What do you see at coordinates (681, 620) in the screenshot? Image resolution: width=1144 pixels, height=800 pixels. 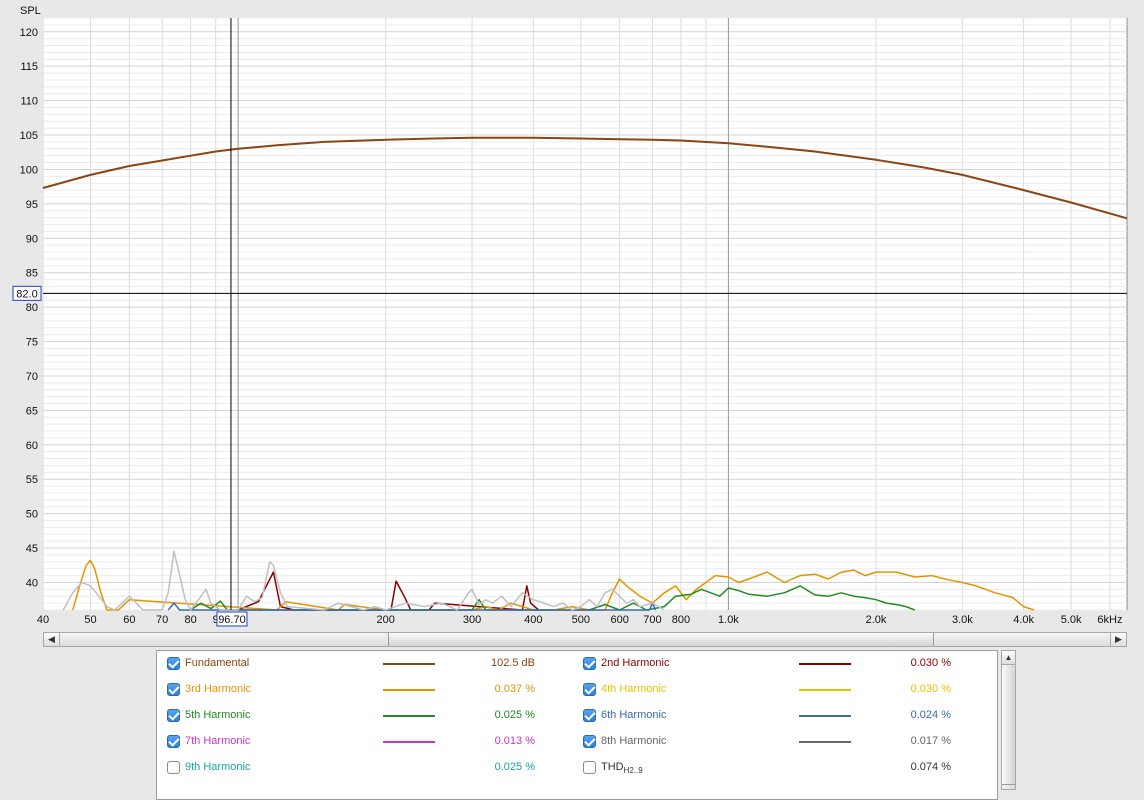 I see `x-tick-label: 800` at bounding box center [681, 620].